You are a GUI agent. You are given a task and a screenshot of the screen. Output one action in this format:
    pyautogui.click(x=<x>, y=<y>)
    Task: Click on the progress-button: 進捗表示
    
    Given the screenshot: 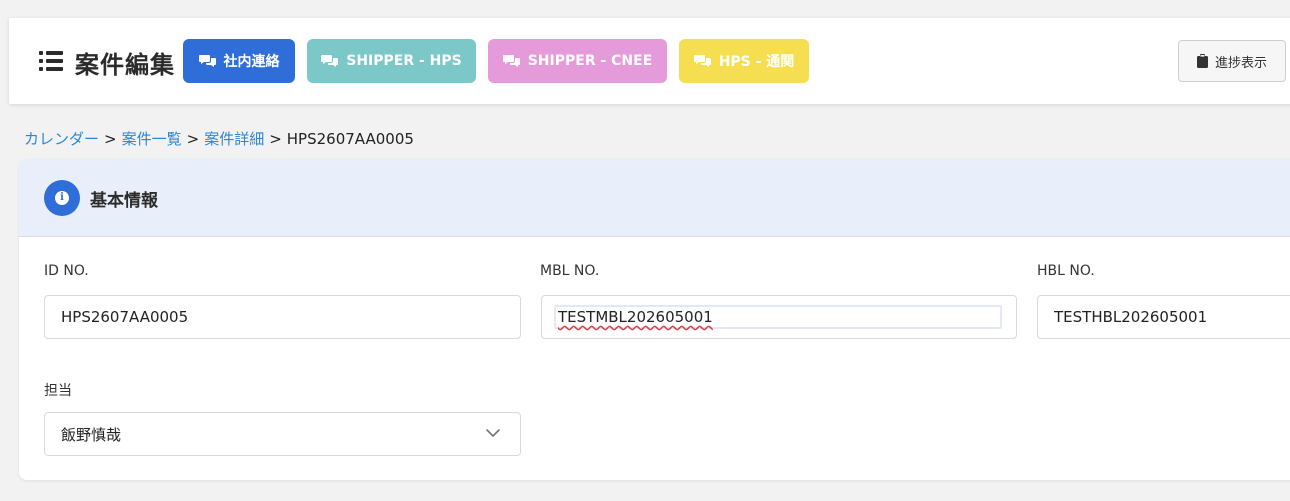 What is the action you would take?
    pyautogui.click(x=1232, y=61)
    